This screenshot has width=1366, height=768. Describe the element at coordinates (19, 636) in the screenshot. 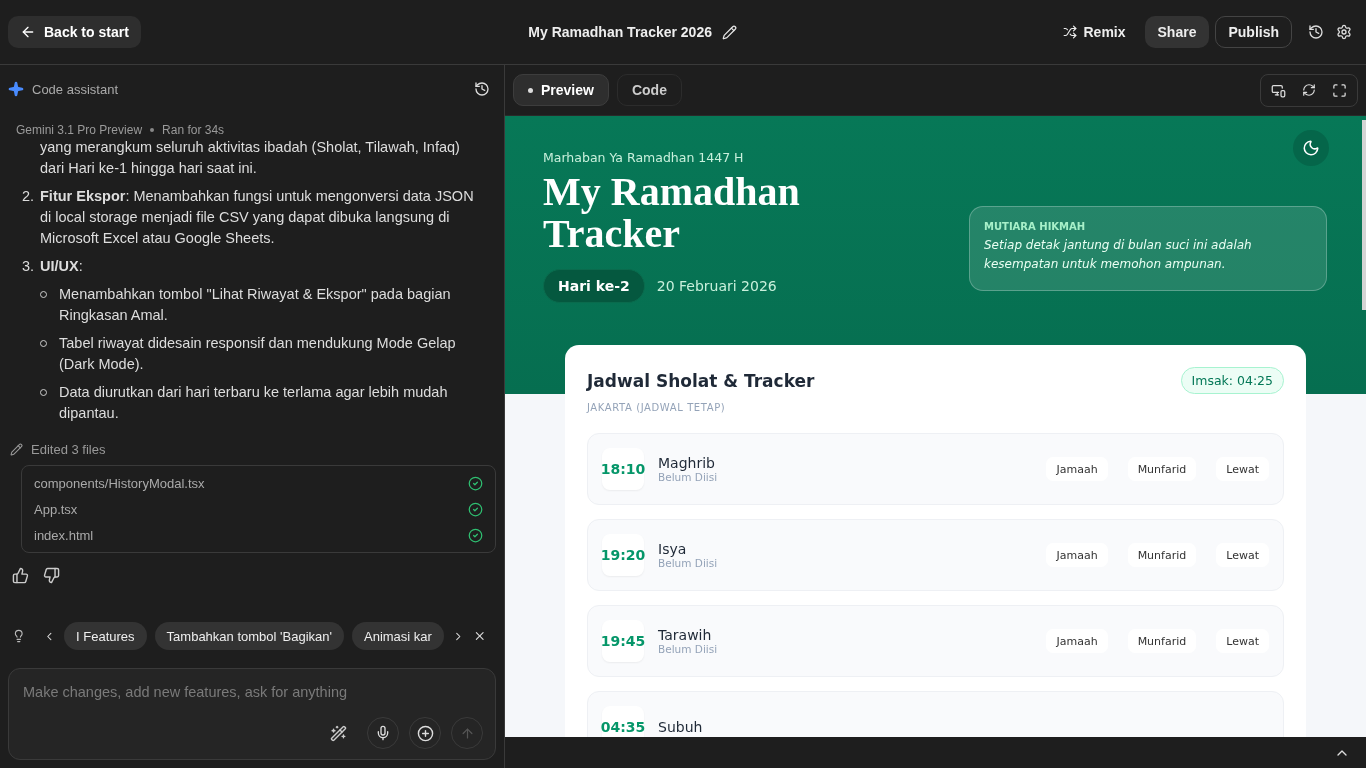

I see `lightbulb-icon` at that location.